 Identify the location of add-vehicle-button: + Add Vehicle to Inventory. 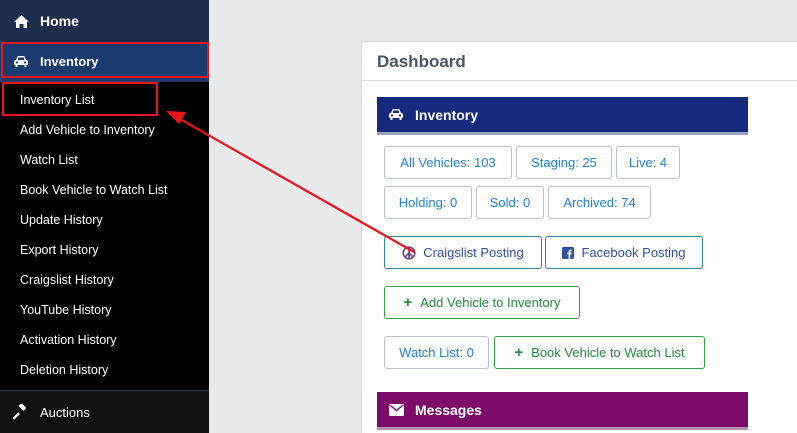
(482, 302).